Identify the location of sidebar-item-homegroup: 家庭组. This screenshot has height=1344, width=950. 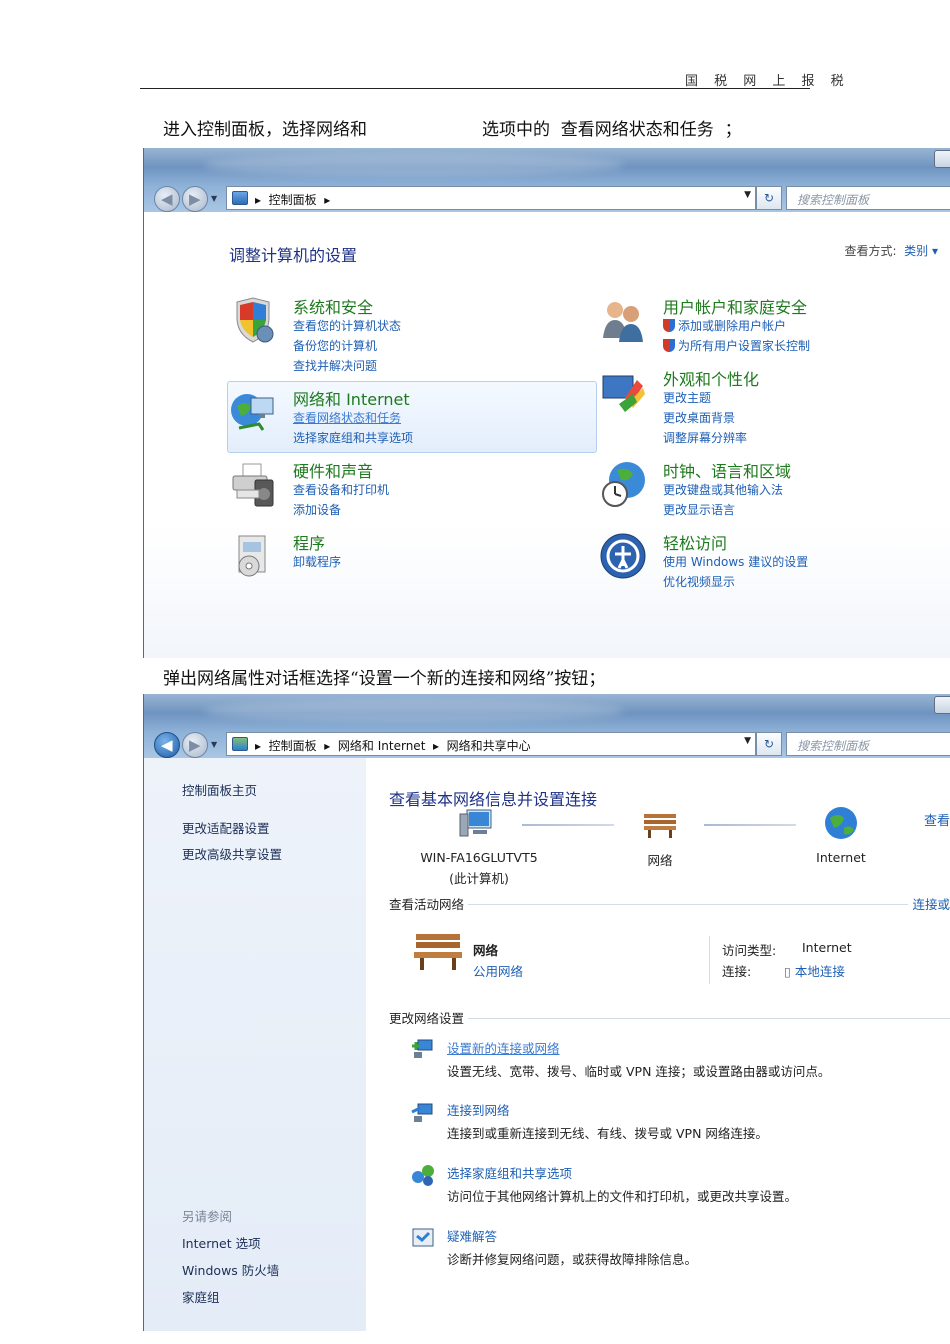
(201, 1296).